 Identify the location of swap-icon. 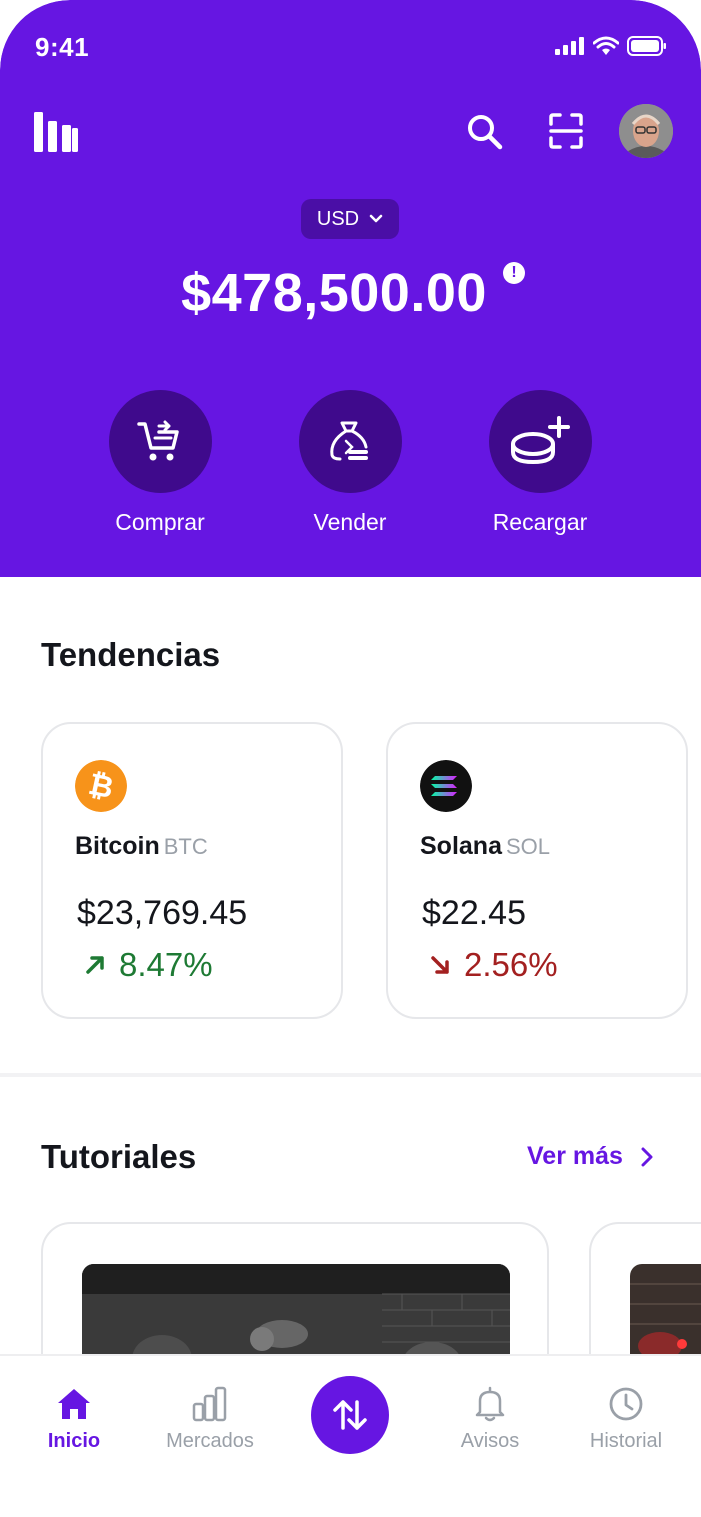
(350, 1415).